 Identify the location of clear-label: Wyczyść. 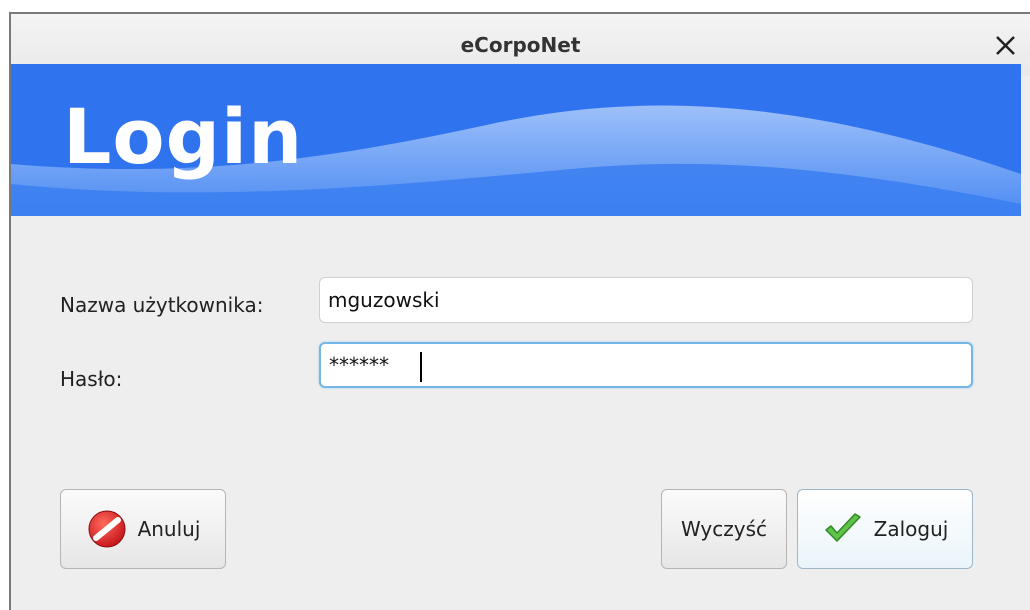
(723, 529).